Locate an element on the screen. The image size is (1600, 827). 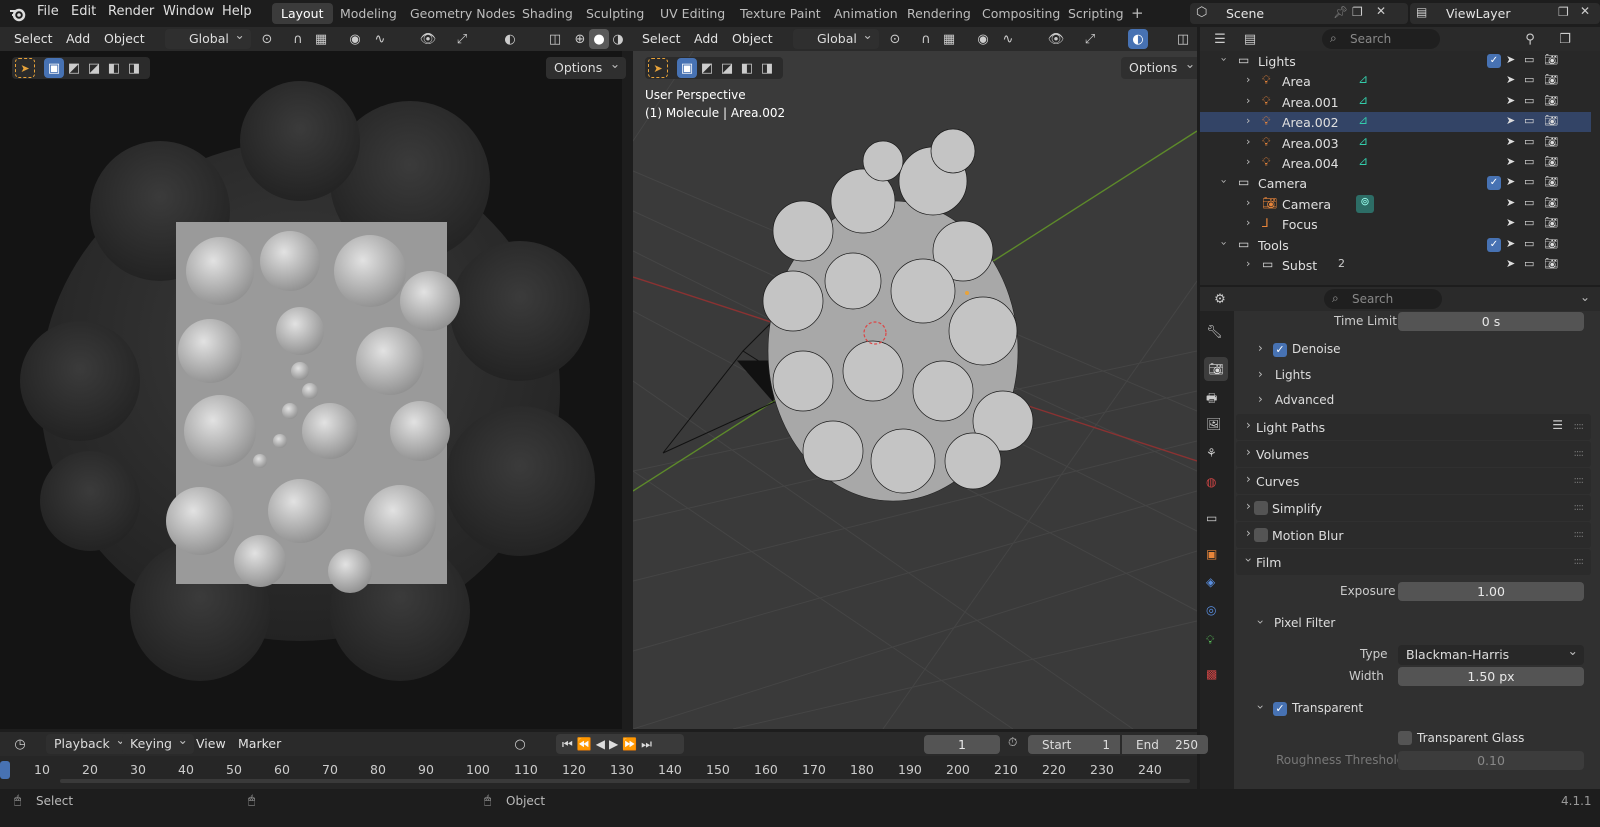
view-layer-tab-icon: 🖼︎ is located at coordinates (1213, 424).